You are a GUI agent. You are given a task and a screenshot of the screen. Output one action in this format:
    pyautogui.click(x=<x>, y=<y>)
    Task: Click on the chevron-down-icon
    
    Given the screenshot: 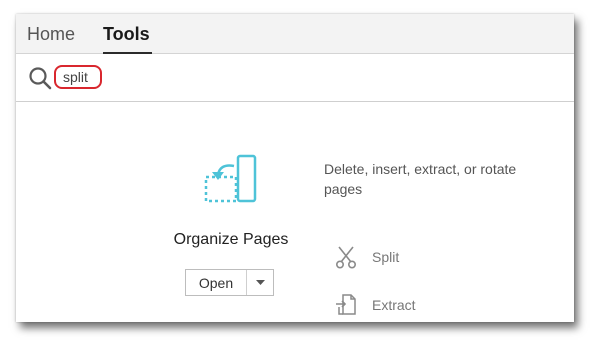 What is the action you would take?
    pyautogui.click(x=260, y=282)
    